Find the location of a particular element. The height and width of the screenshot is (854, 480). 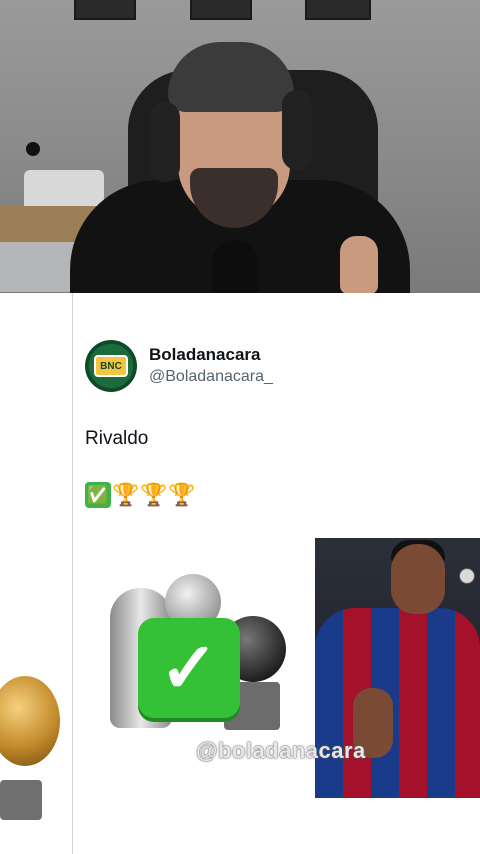

trophy-base is located at coordinates (21, 800).